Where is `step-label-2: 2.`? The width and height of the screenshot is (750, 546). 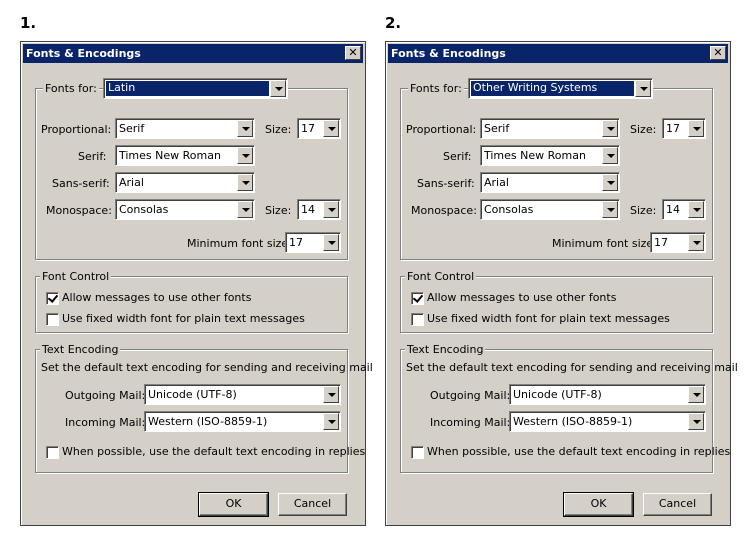 step-label-2: 2. is located at coordinates (393, 23).